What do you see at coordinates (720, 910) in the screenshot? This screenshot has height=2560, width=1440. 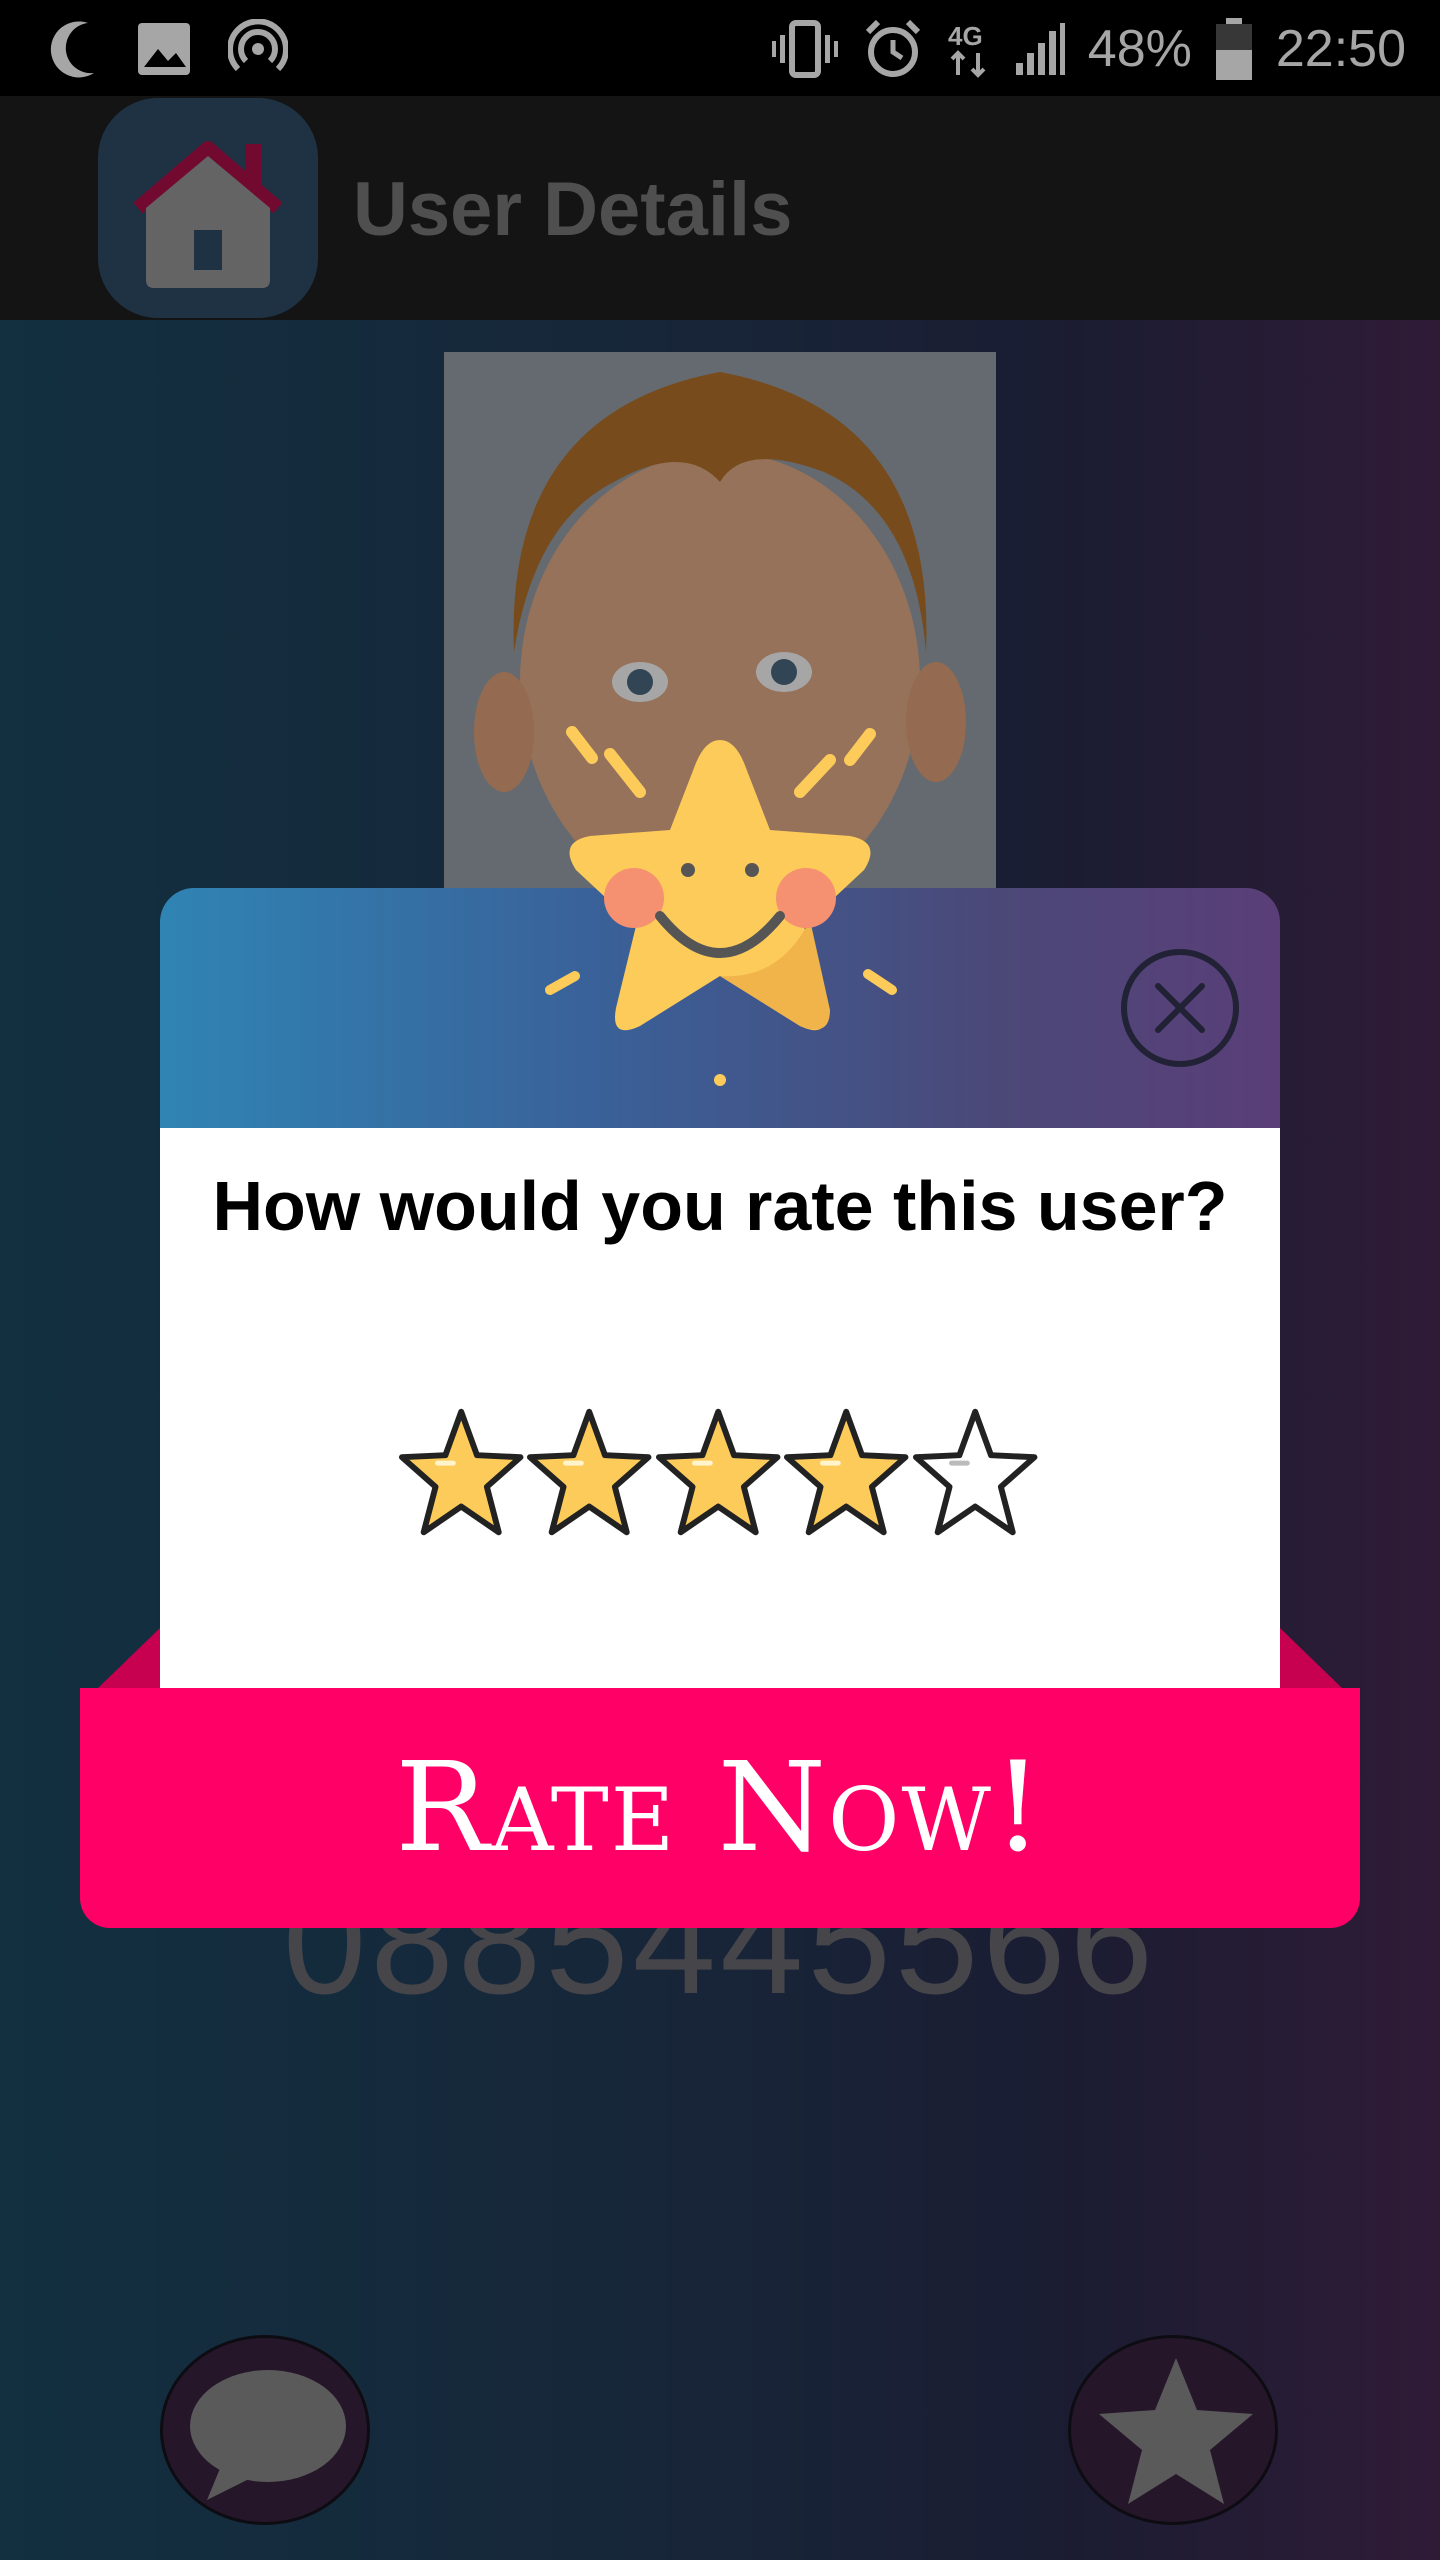 I see `smiling-star-icon` at bounding box center [720, 910].